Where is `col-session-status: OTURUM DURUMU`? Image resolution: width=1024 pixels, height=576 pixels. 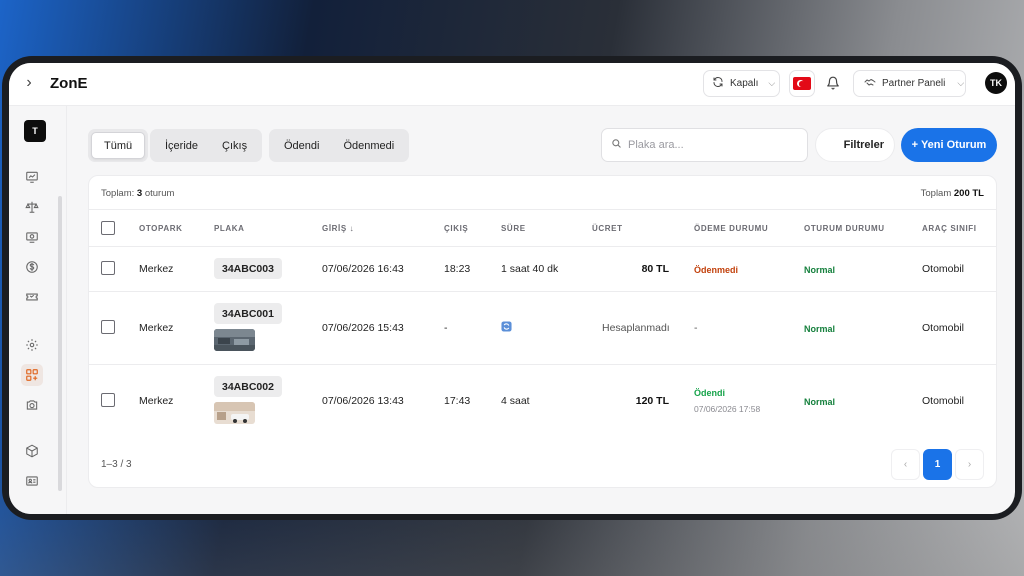
col-session-status: OTURUM DURUMU is located at coordinates (844, 228).